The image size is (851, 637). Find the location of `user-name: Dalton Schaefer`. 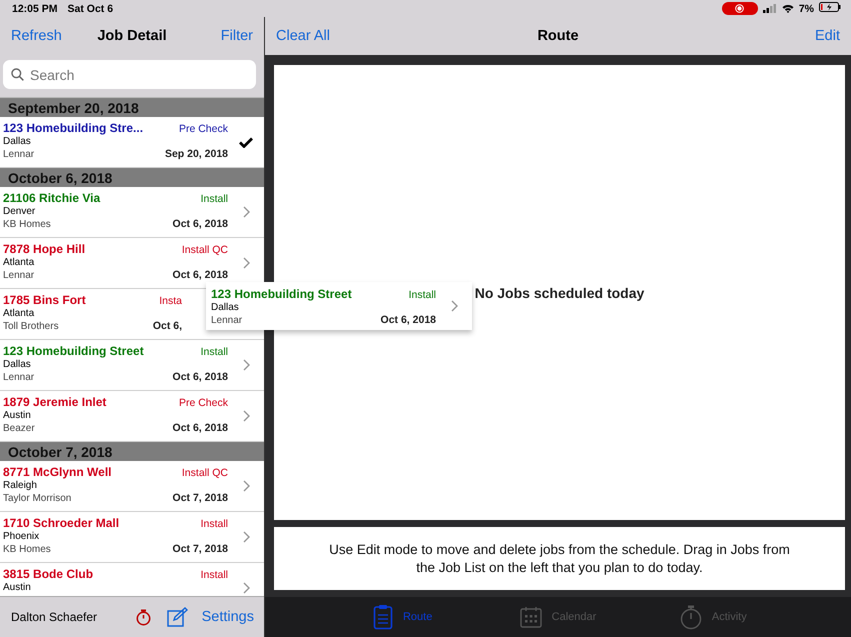

user-name: Dalton Schaefer is located at coordinates (54, 617).